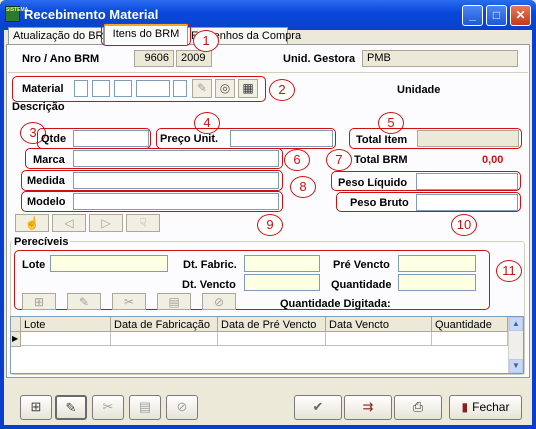 This screenshot has width=536, height=429. Describe the element at coordinates (16, 14) in the screenshot. I see `app-icon: SISTEMA` at that location.